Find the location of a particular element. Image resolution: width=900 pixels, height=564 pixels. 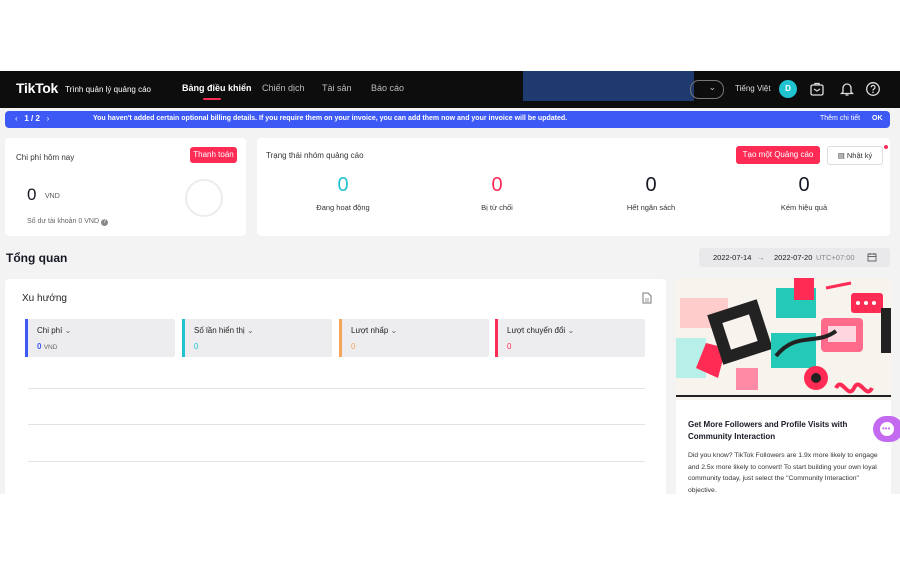

account-selector-mask is located at coordinates (608, 86).